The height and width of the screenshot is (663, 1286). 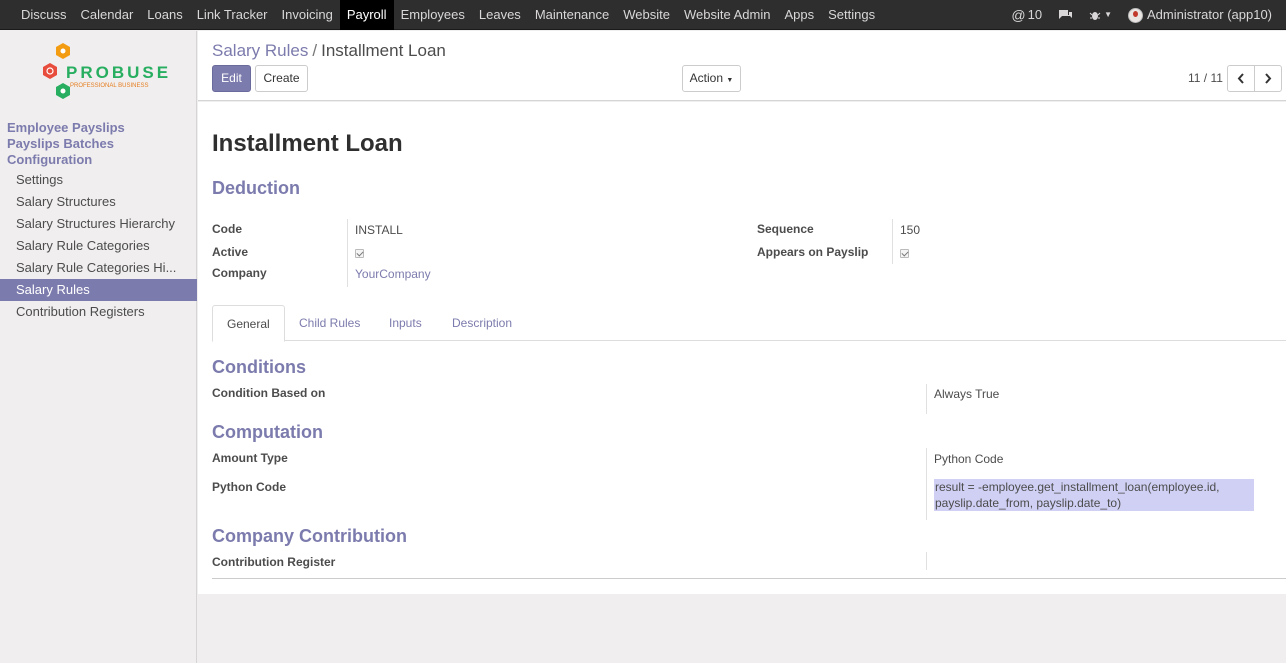 I want to click on contribution-register-label: Contribution Register, so click(x=274, y=562).